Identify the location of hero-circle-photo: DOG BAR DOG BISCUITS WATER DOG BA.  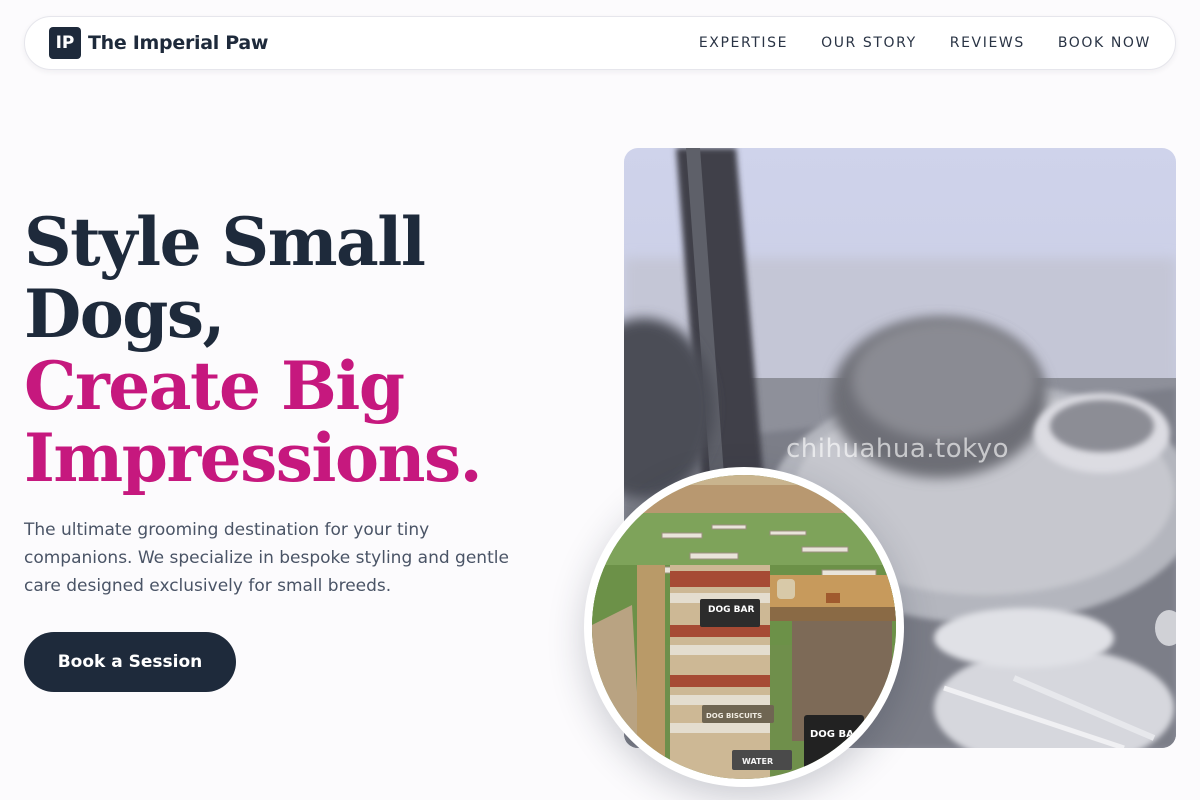
(744, 627).